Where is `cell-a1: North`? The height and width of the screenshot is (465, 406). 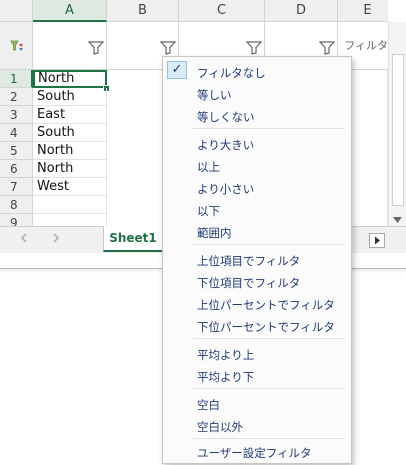
cell-a1: North is located at coordinates (70, 79).